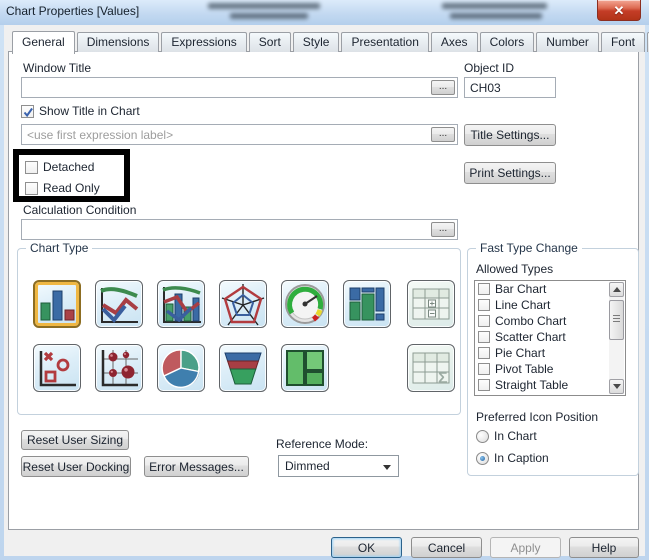 The height and width of the screenshot is (560, 649). I want to click on scroll-down-button, so click(616, 386).